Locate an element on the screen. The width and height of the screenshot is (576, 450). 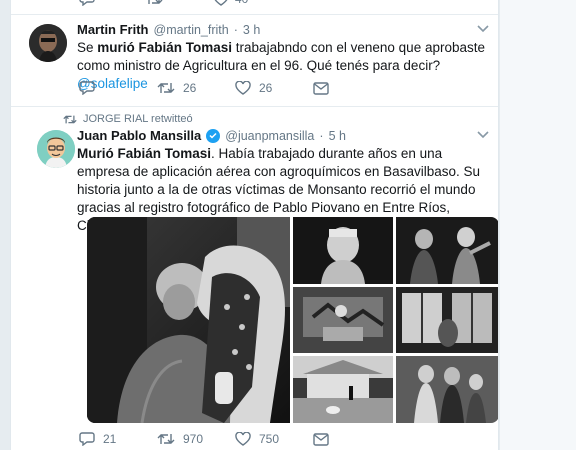
tweet-actions: 21 970 750 is located at coordinates (235, 439).